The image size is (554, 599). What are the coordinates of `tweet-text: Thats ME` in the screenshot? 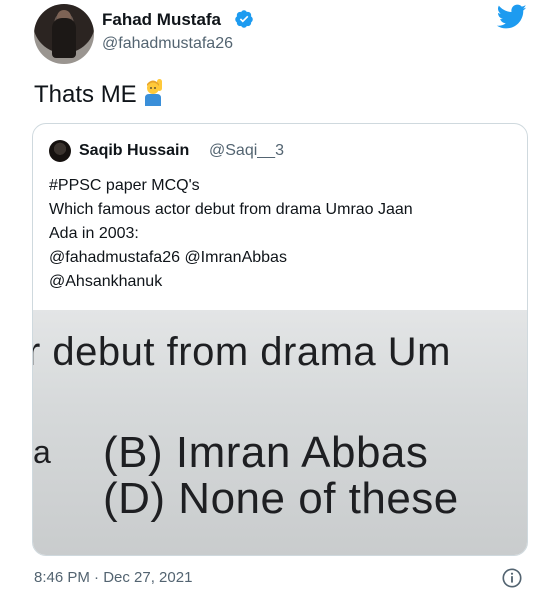 It's located at (99, 93).